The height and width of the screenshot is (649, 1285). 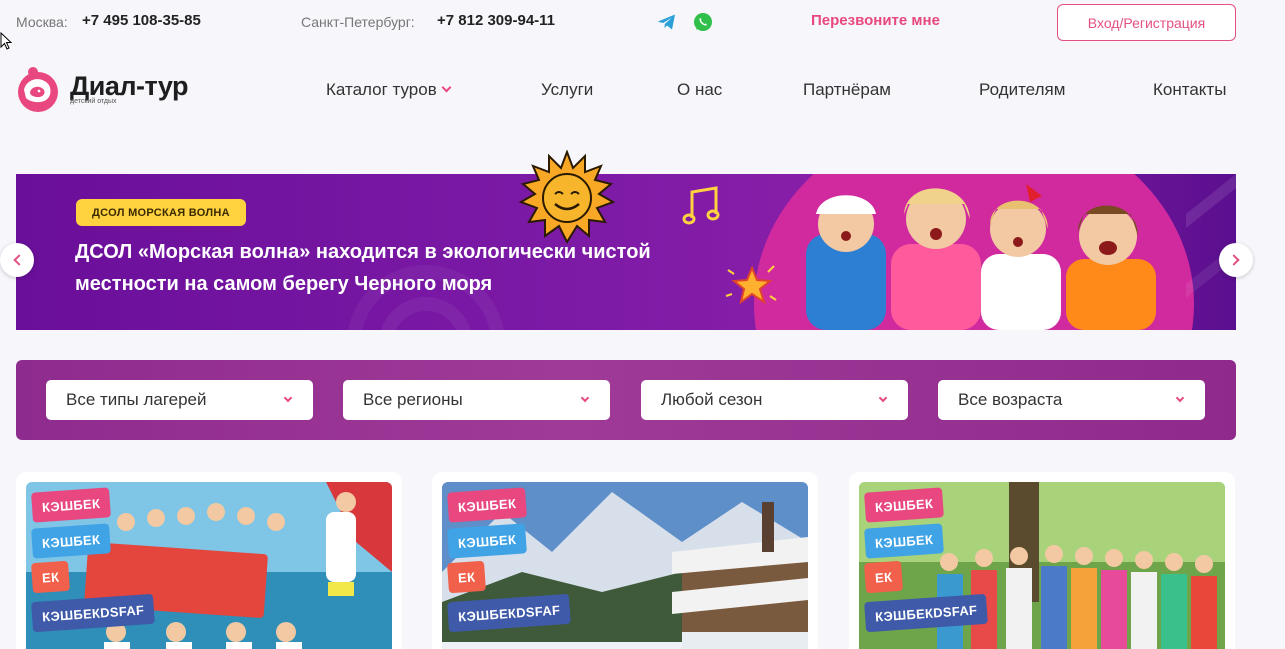 I want to click on spb-city-label: Санкт-Петербург:, so click(x=358, y=22).